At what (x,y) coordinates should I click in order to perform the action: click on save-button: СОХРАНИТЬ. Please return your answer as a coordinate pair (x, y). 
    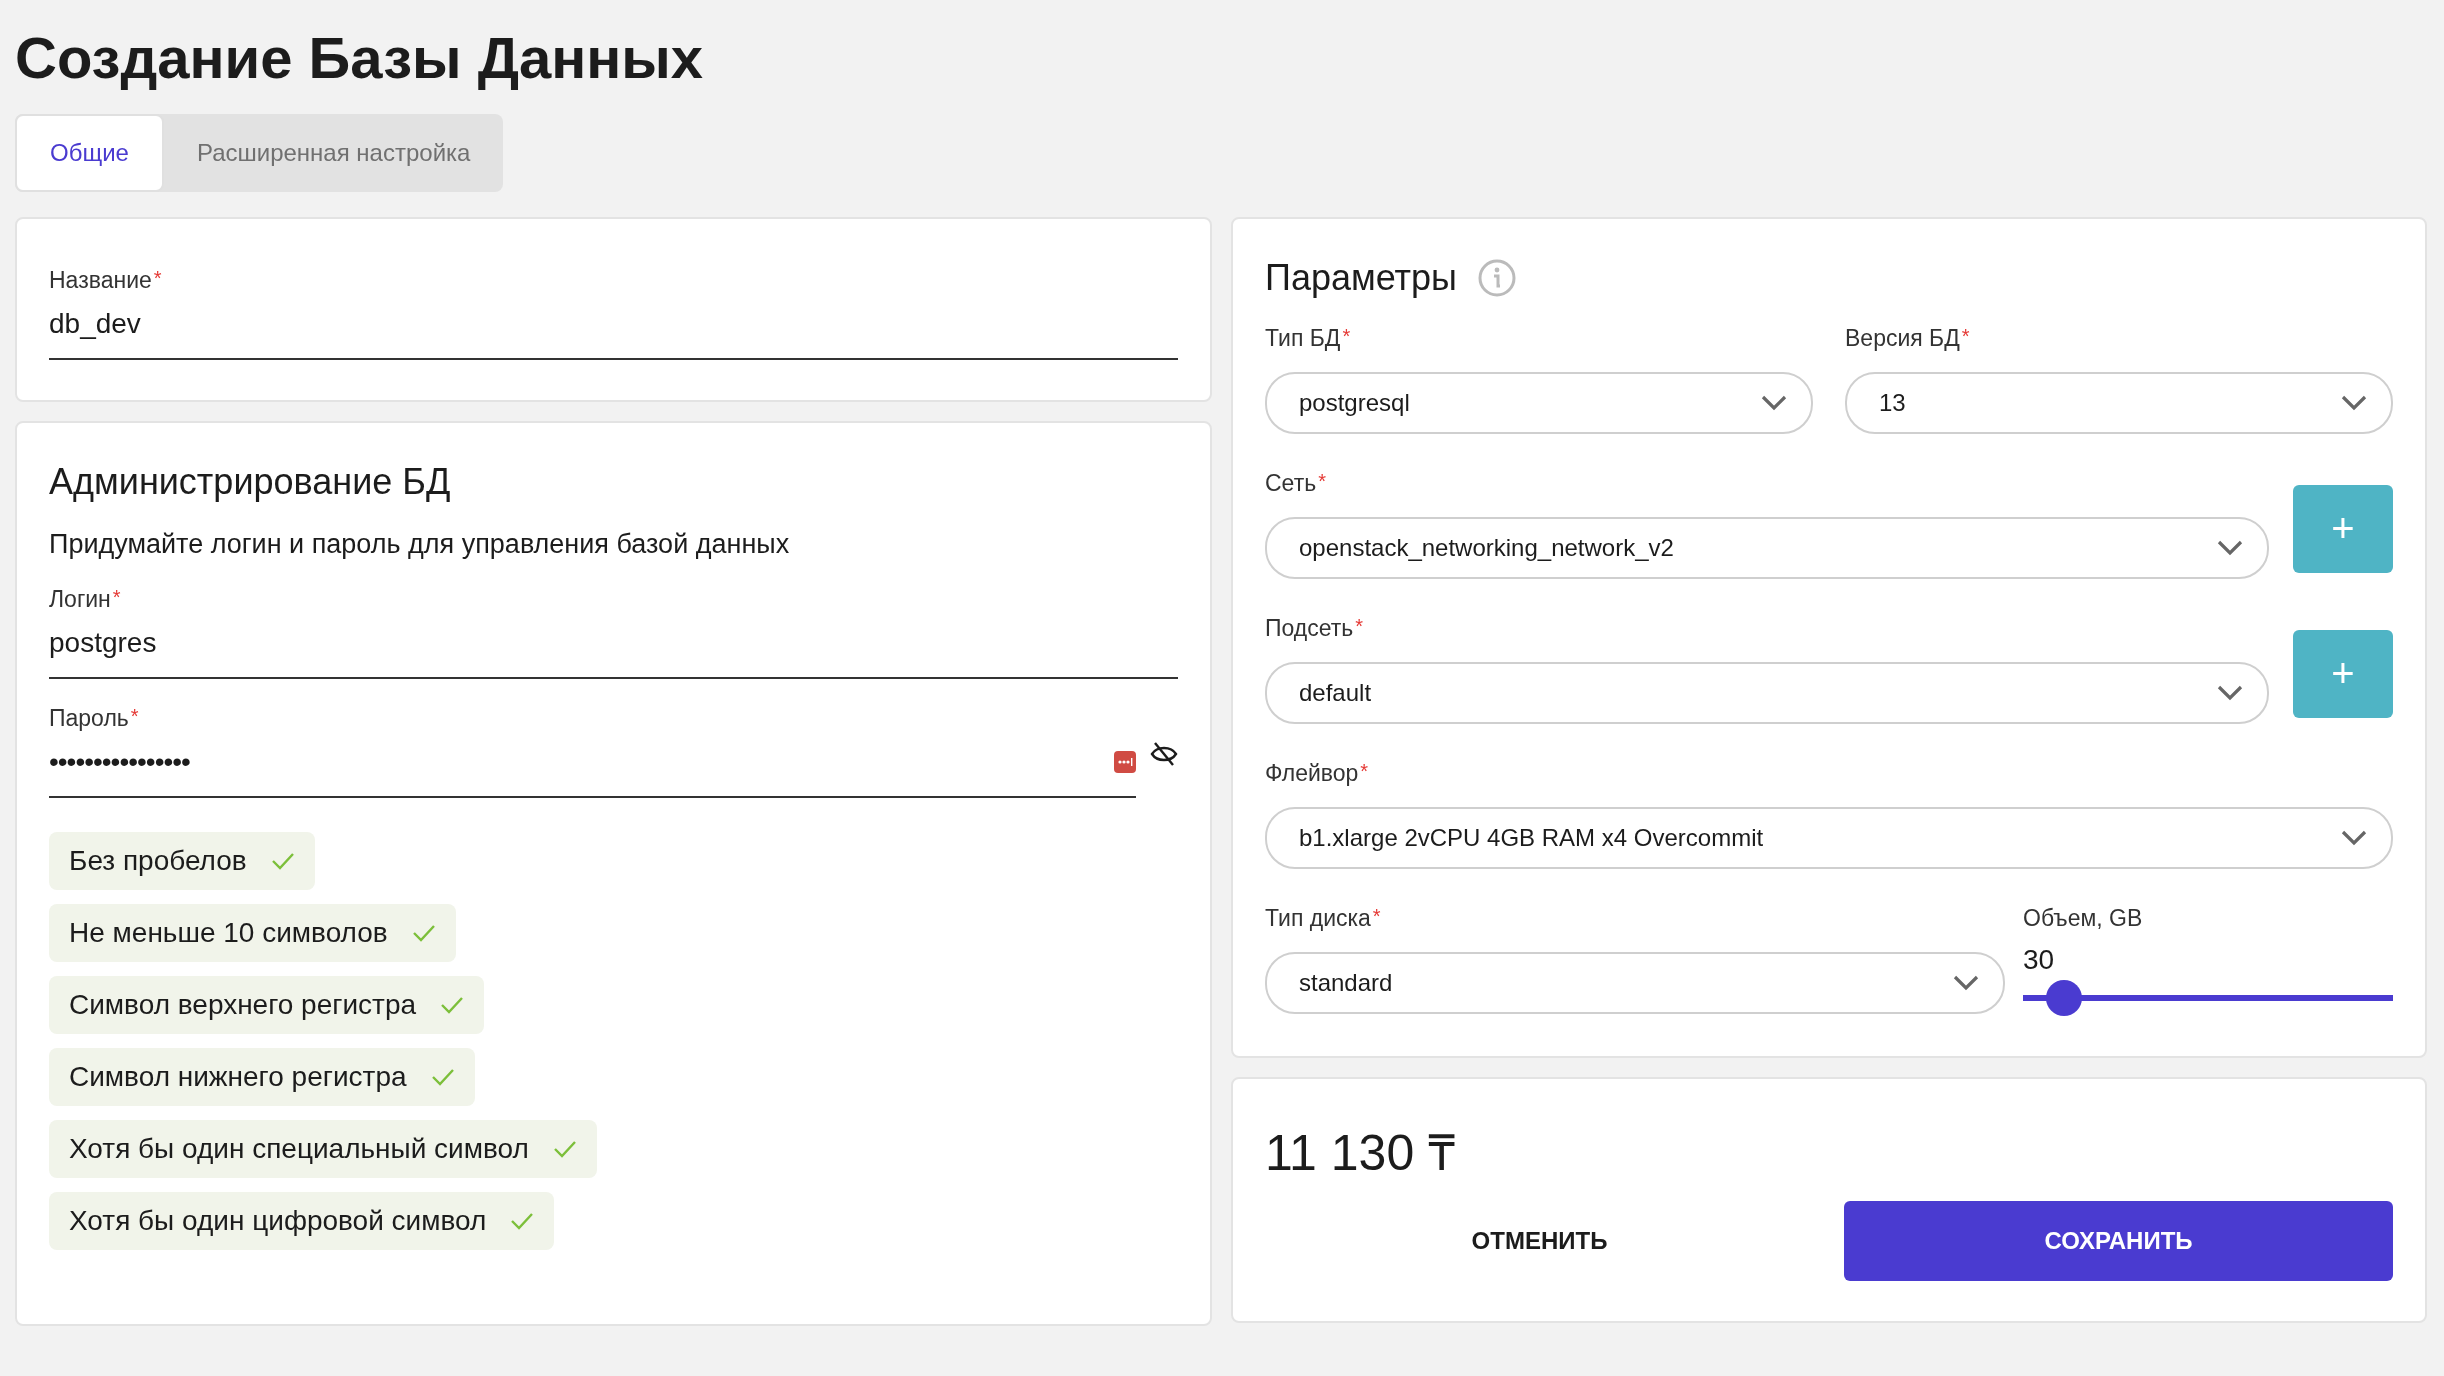
    Looking at the image, I should click on (2118, 1240).